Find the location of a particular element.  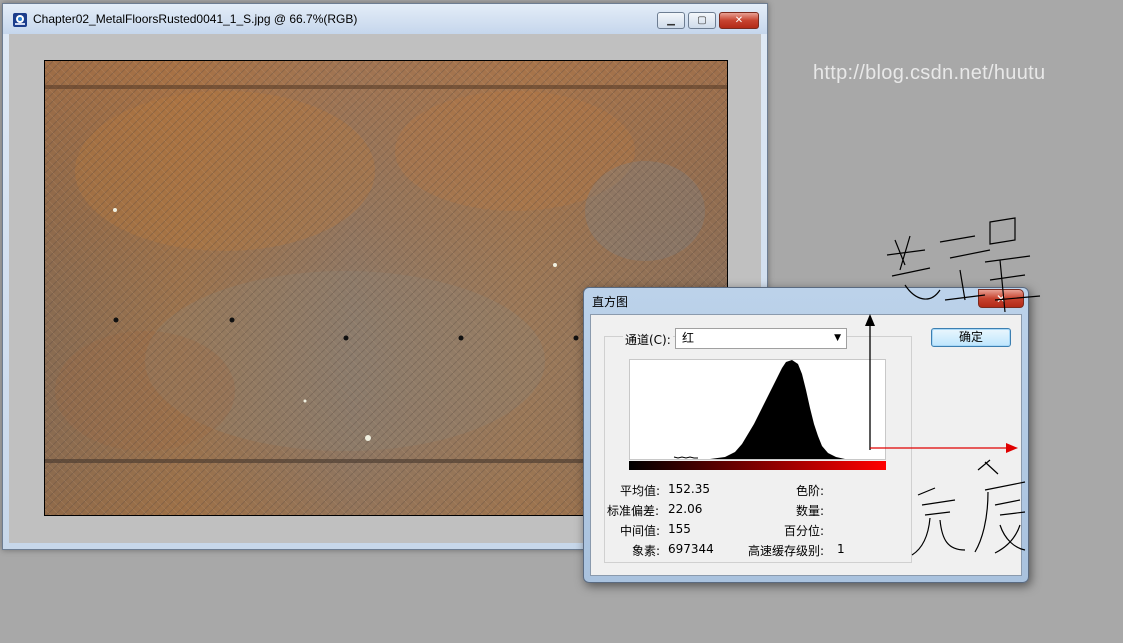

arrow-right-icon is located at coordinates (1012, 448).